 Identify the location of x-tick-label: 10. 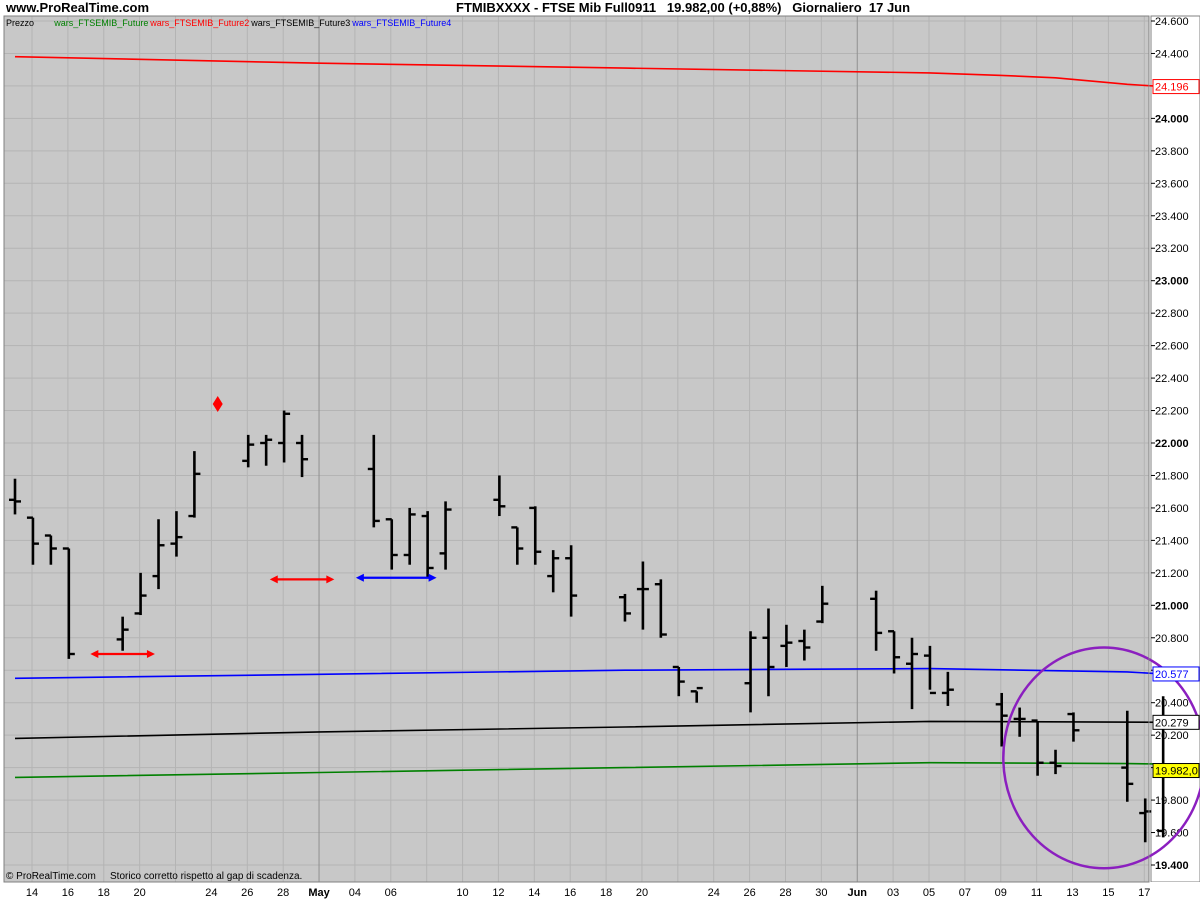
(462, 893).